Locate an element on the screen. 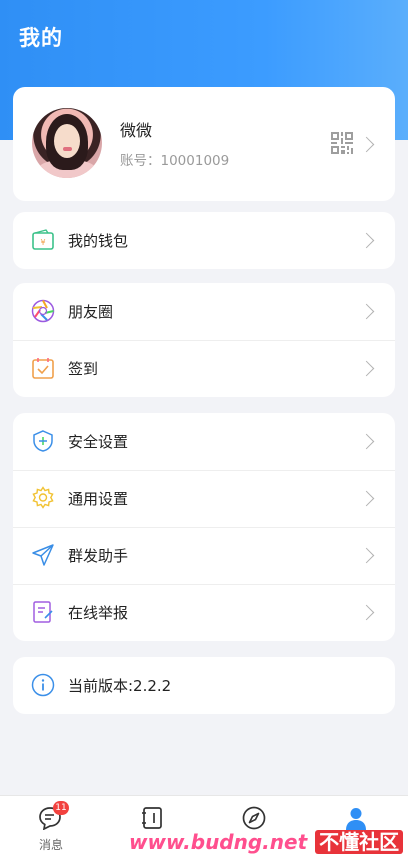  report-edit-icon is located at coordinates (43, 612).